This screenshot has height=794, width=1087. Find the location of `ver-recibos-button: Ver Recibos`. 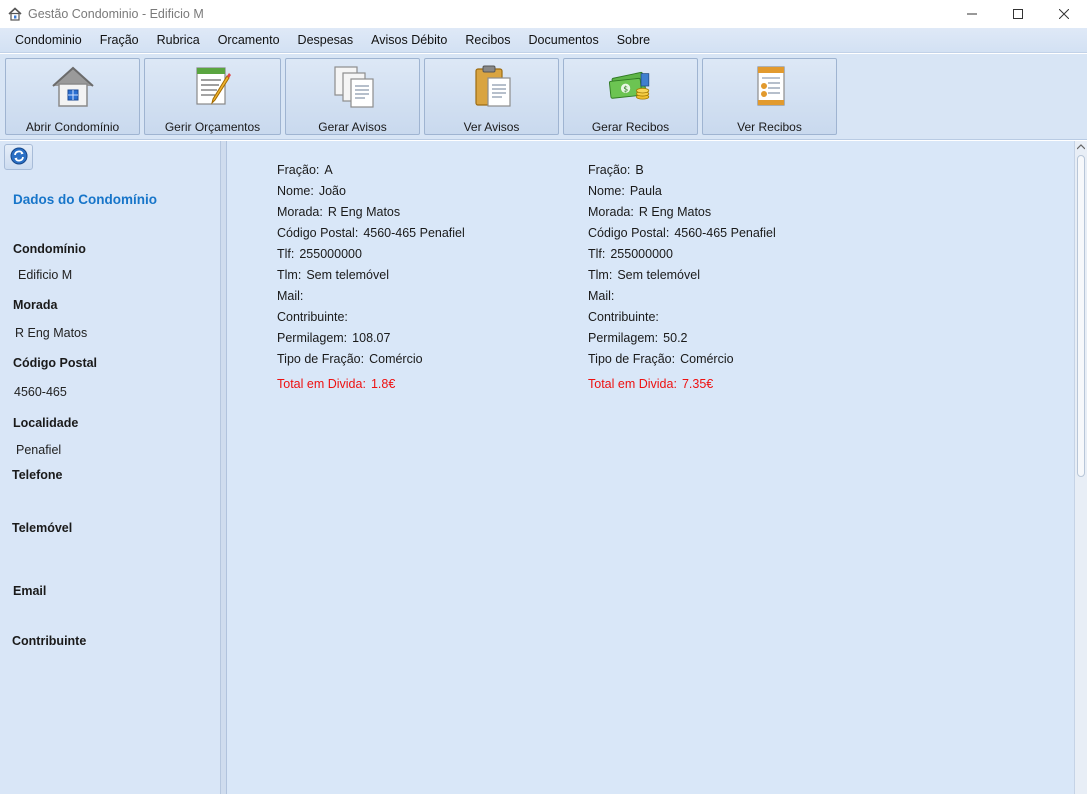

ver-recibos-button: Ver Recibos is located at coordinates (769, 96).